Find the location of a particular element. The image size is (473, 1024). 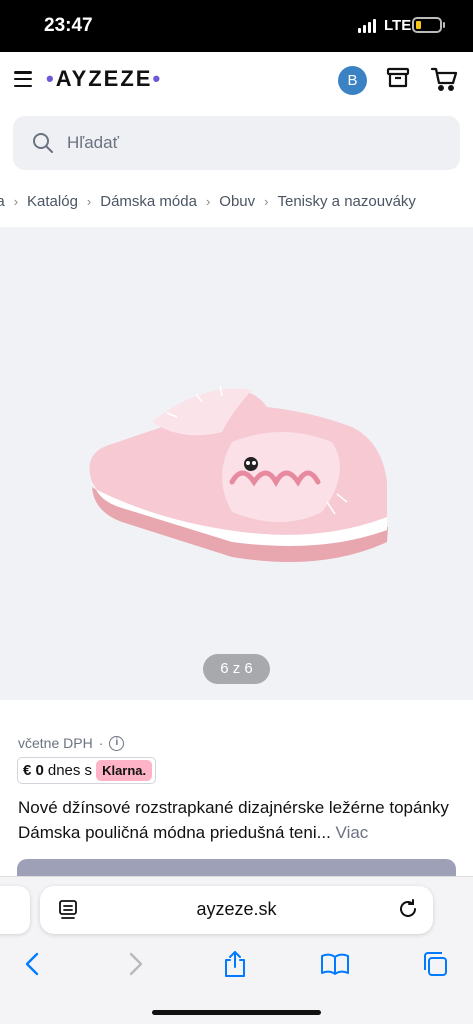

installment-price: € 0 is located at coordinates (33, 770).